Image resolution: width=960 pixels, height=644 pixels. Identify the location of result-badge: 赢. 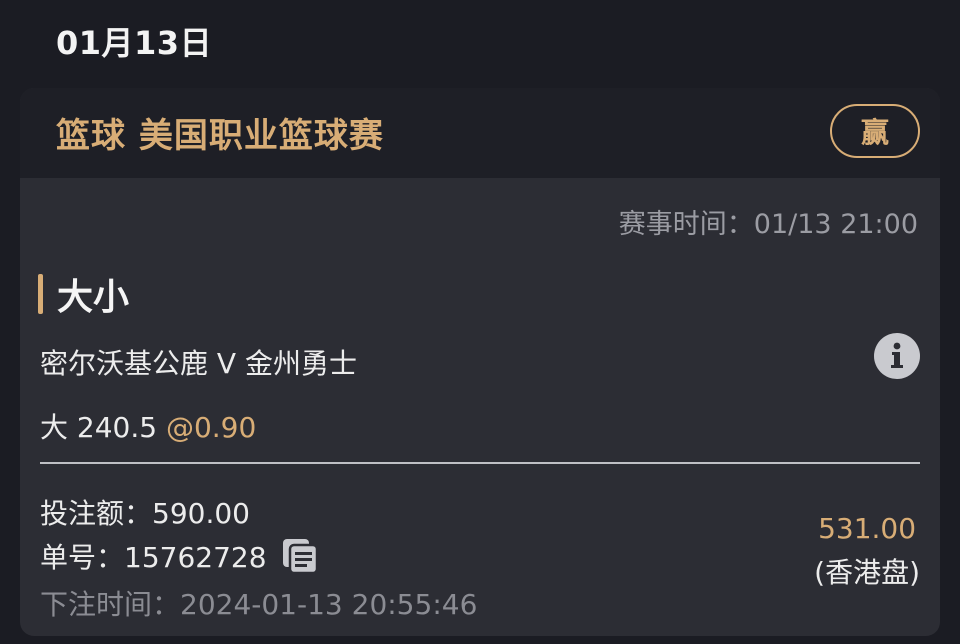
(875, 131).